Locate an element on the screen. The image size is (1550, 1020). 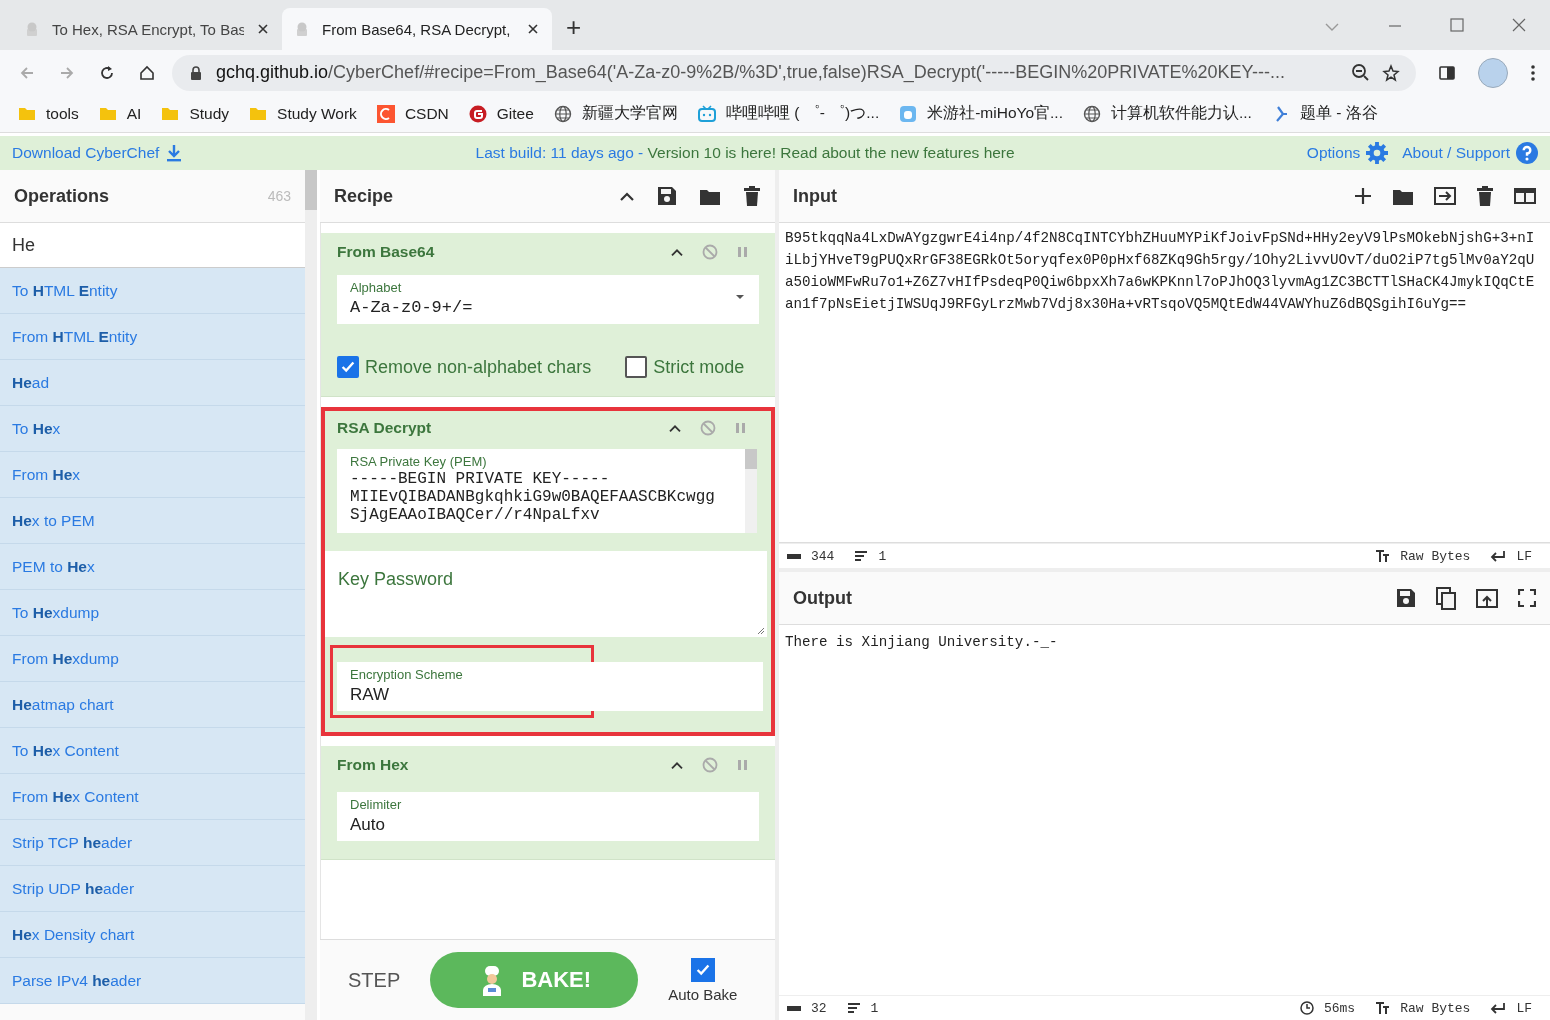
operation-item: Hex Density chart is located at coordinates (152, 935).